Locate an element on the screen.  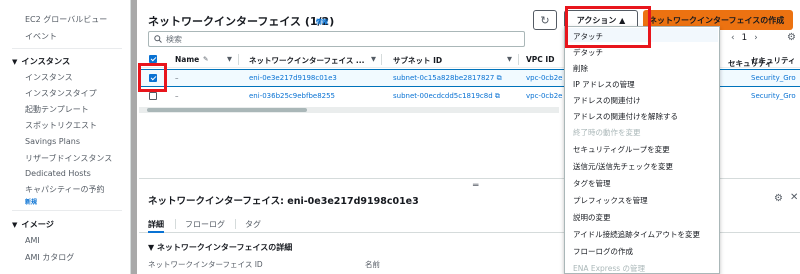
refresh-button: ↻ is located at coordinates (545, 20).